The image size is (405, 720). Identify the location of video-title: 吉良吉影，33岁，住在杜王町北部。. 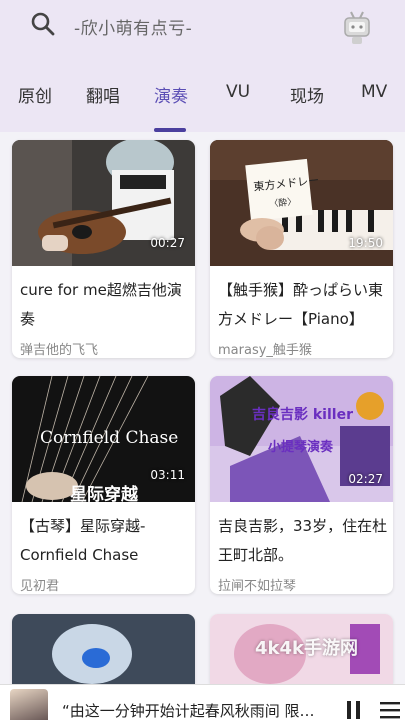
(303, 541).